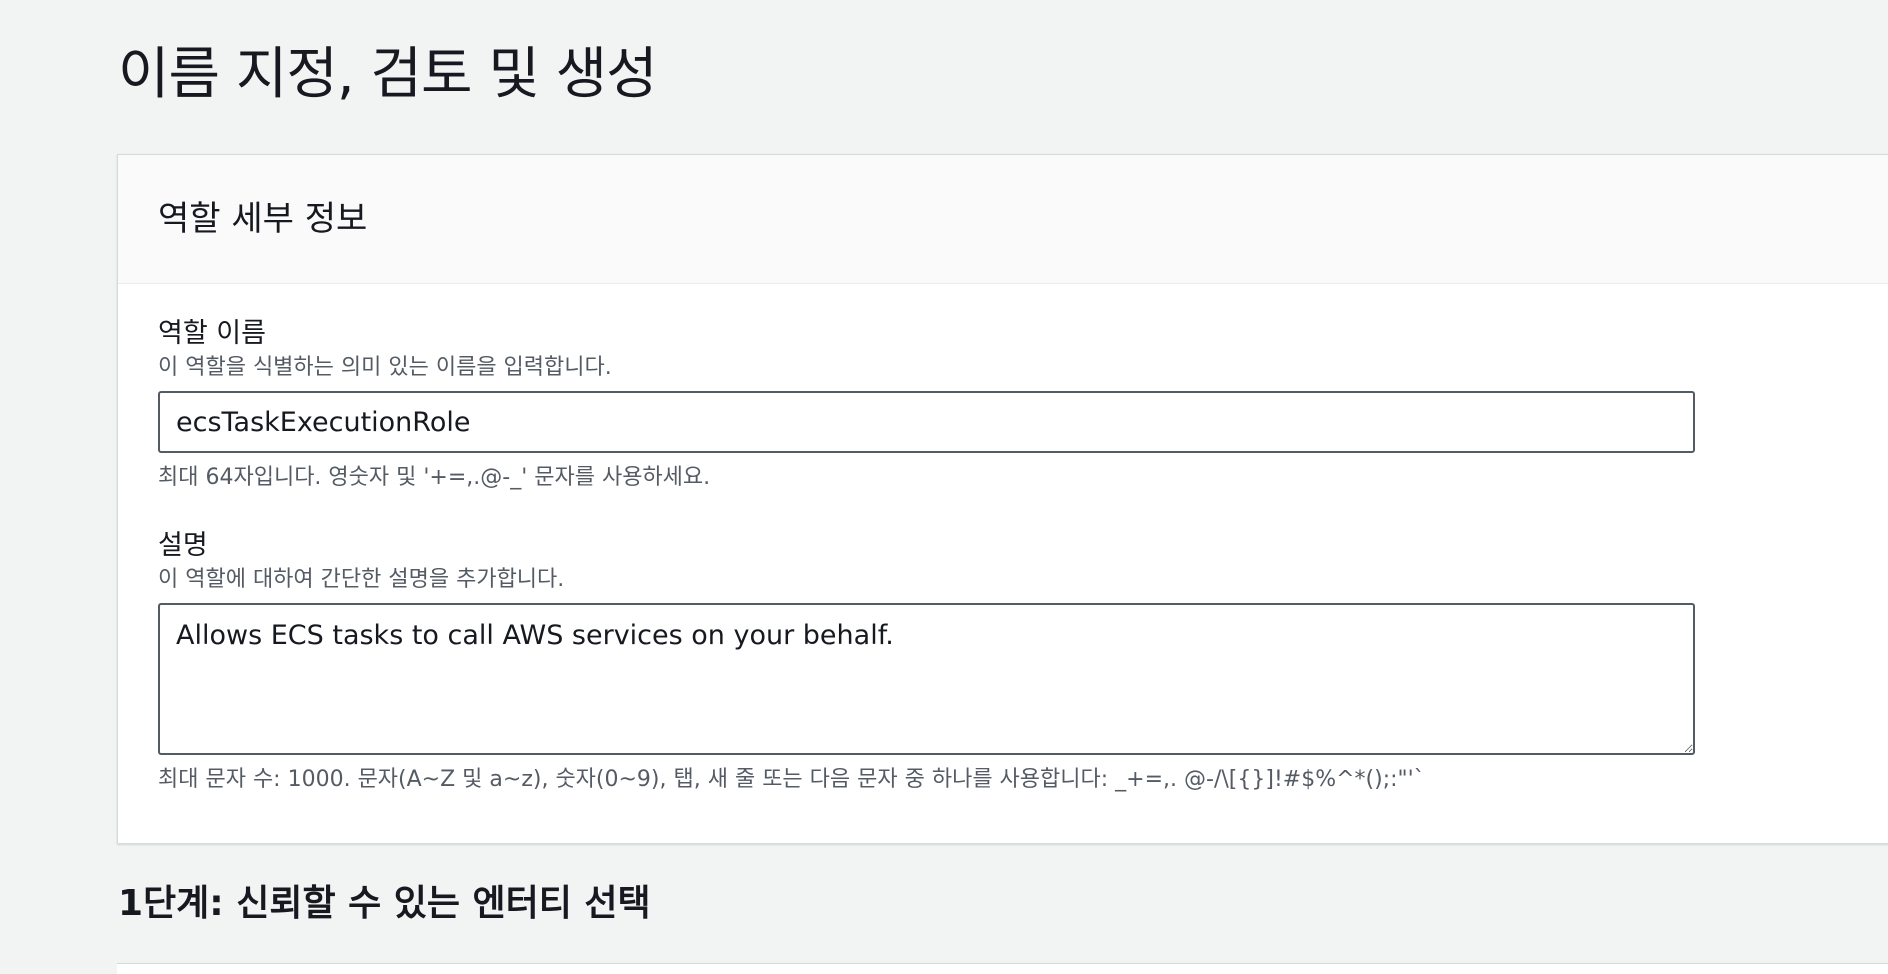 This screenshot has height=974, width=1888. What do you see at coordinates (434, 477) in the screenshot?
I see `role-name-constraint: 최대 64자입니다. 영숫자 및 '+=,.@-_' 문자를 사용하세요.` at bounding box center [434, 477].